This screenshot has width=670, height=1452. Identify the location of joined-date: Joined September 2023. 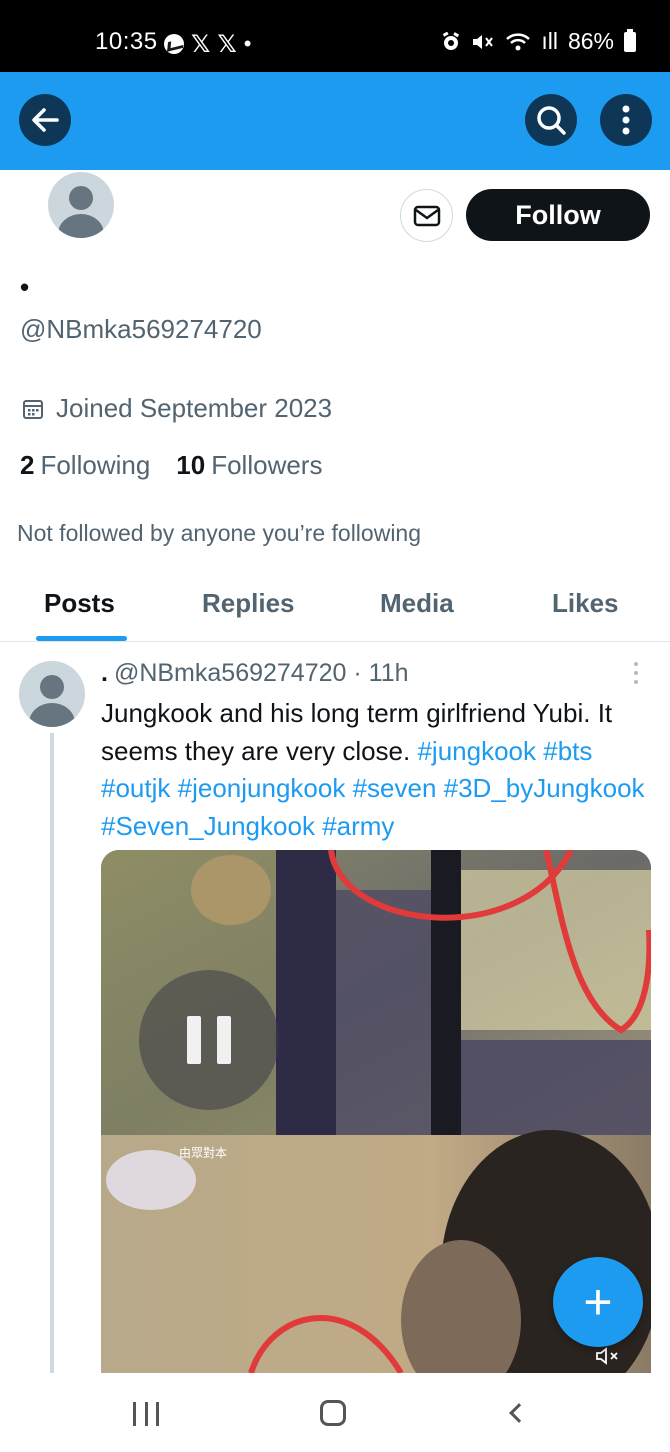
(177, 408).